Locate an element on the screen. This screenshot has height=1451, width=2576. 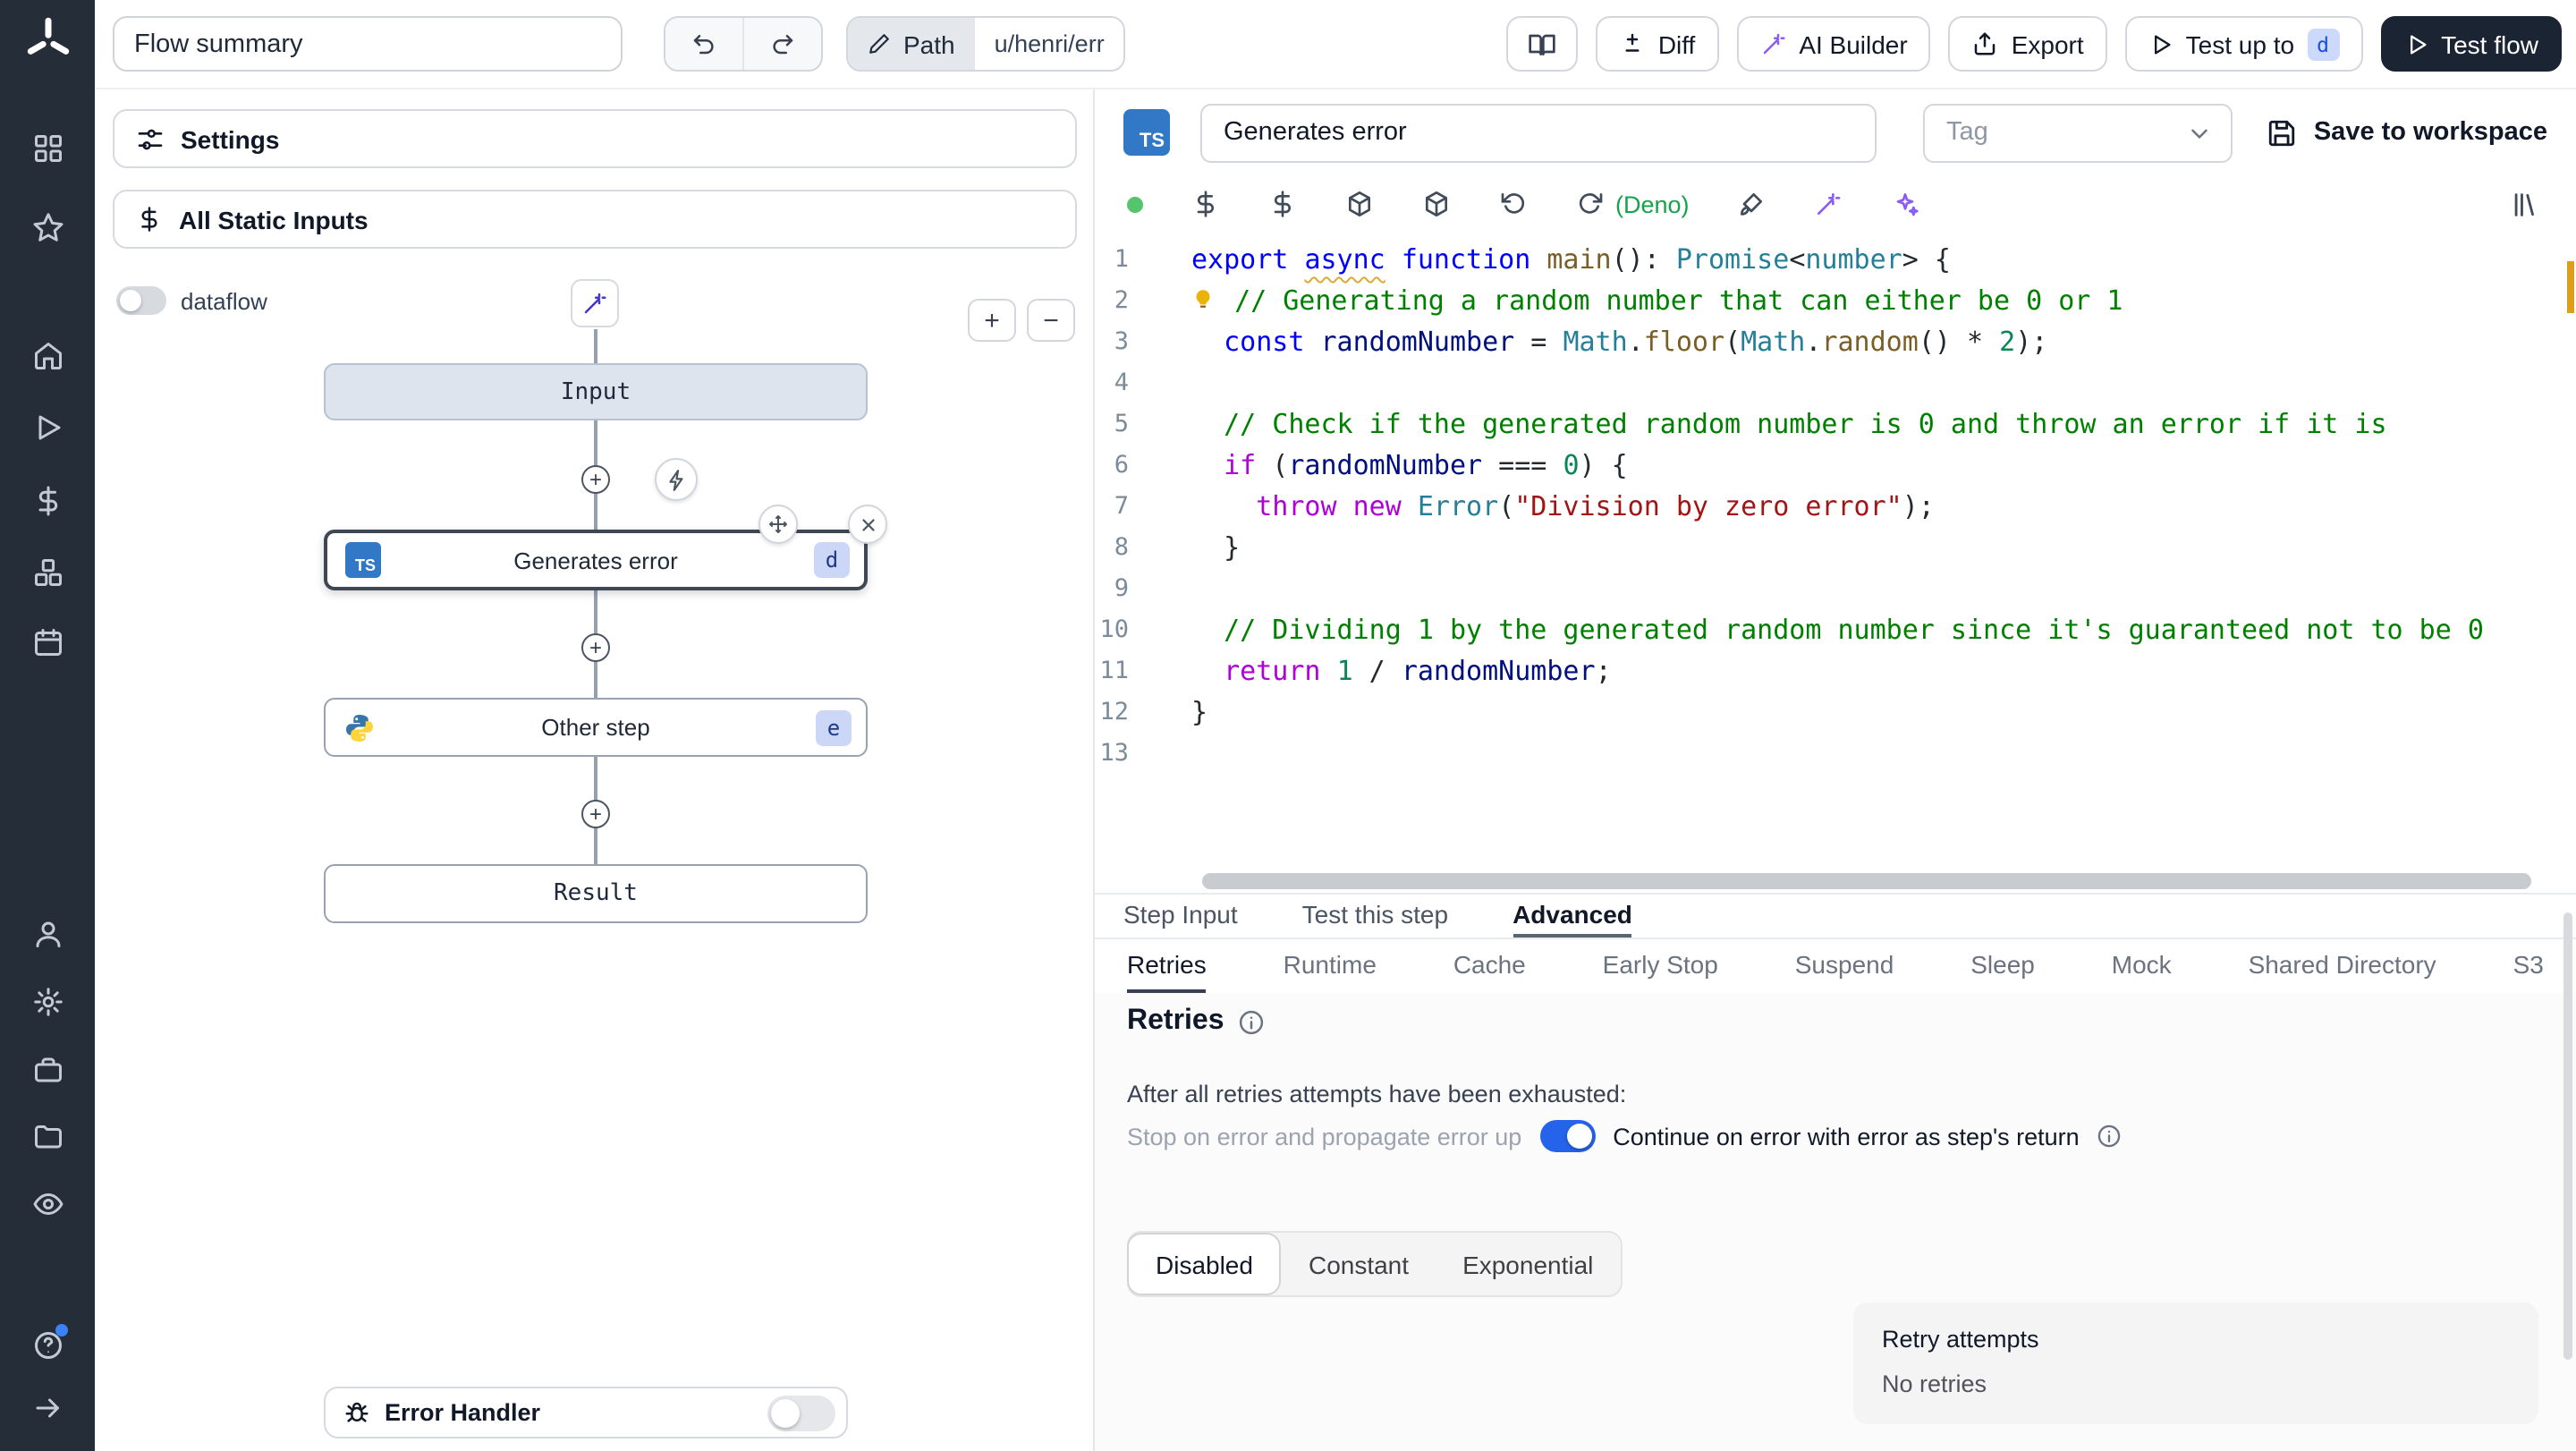
sidebar-item-schedules is located at coordinates (47, 642).